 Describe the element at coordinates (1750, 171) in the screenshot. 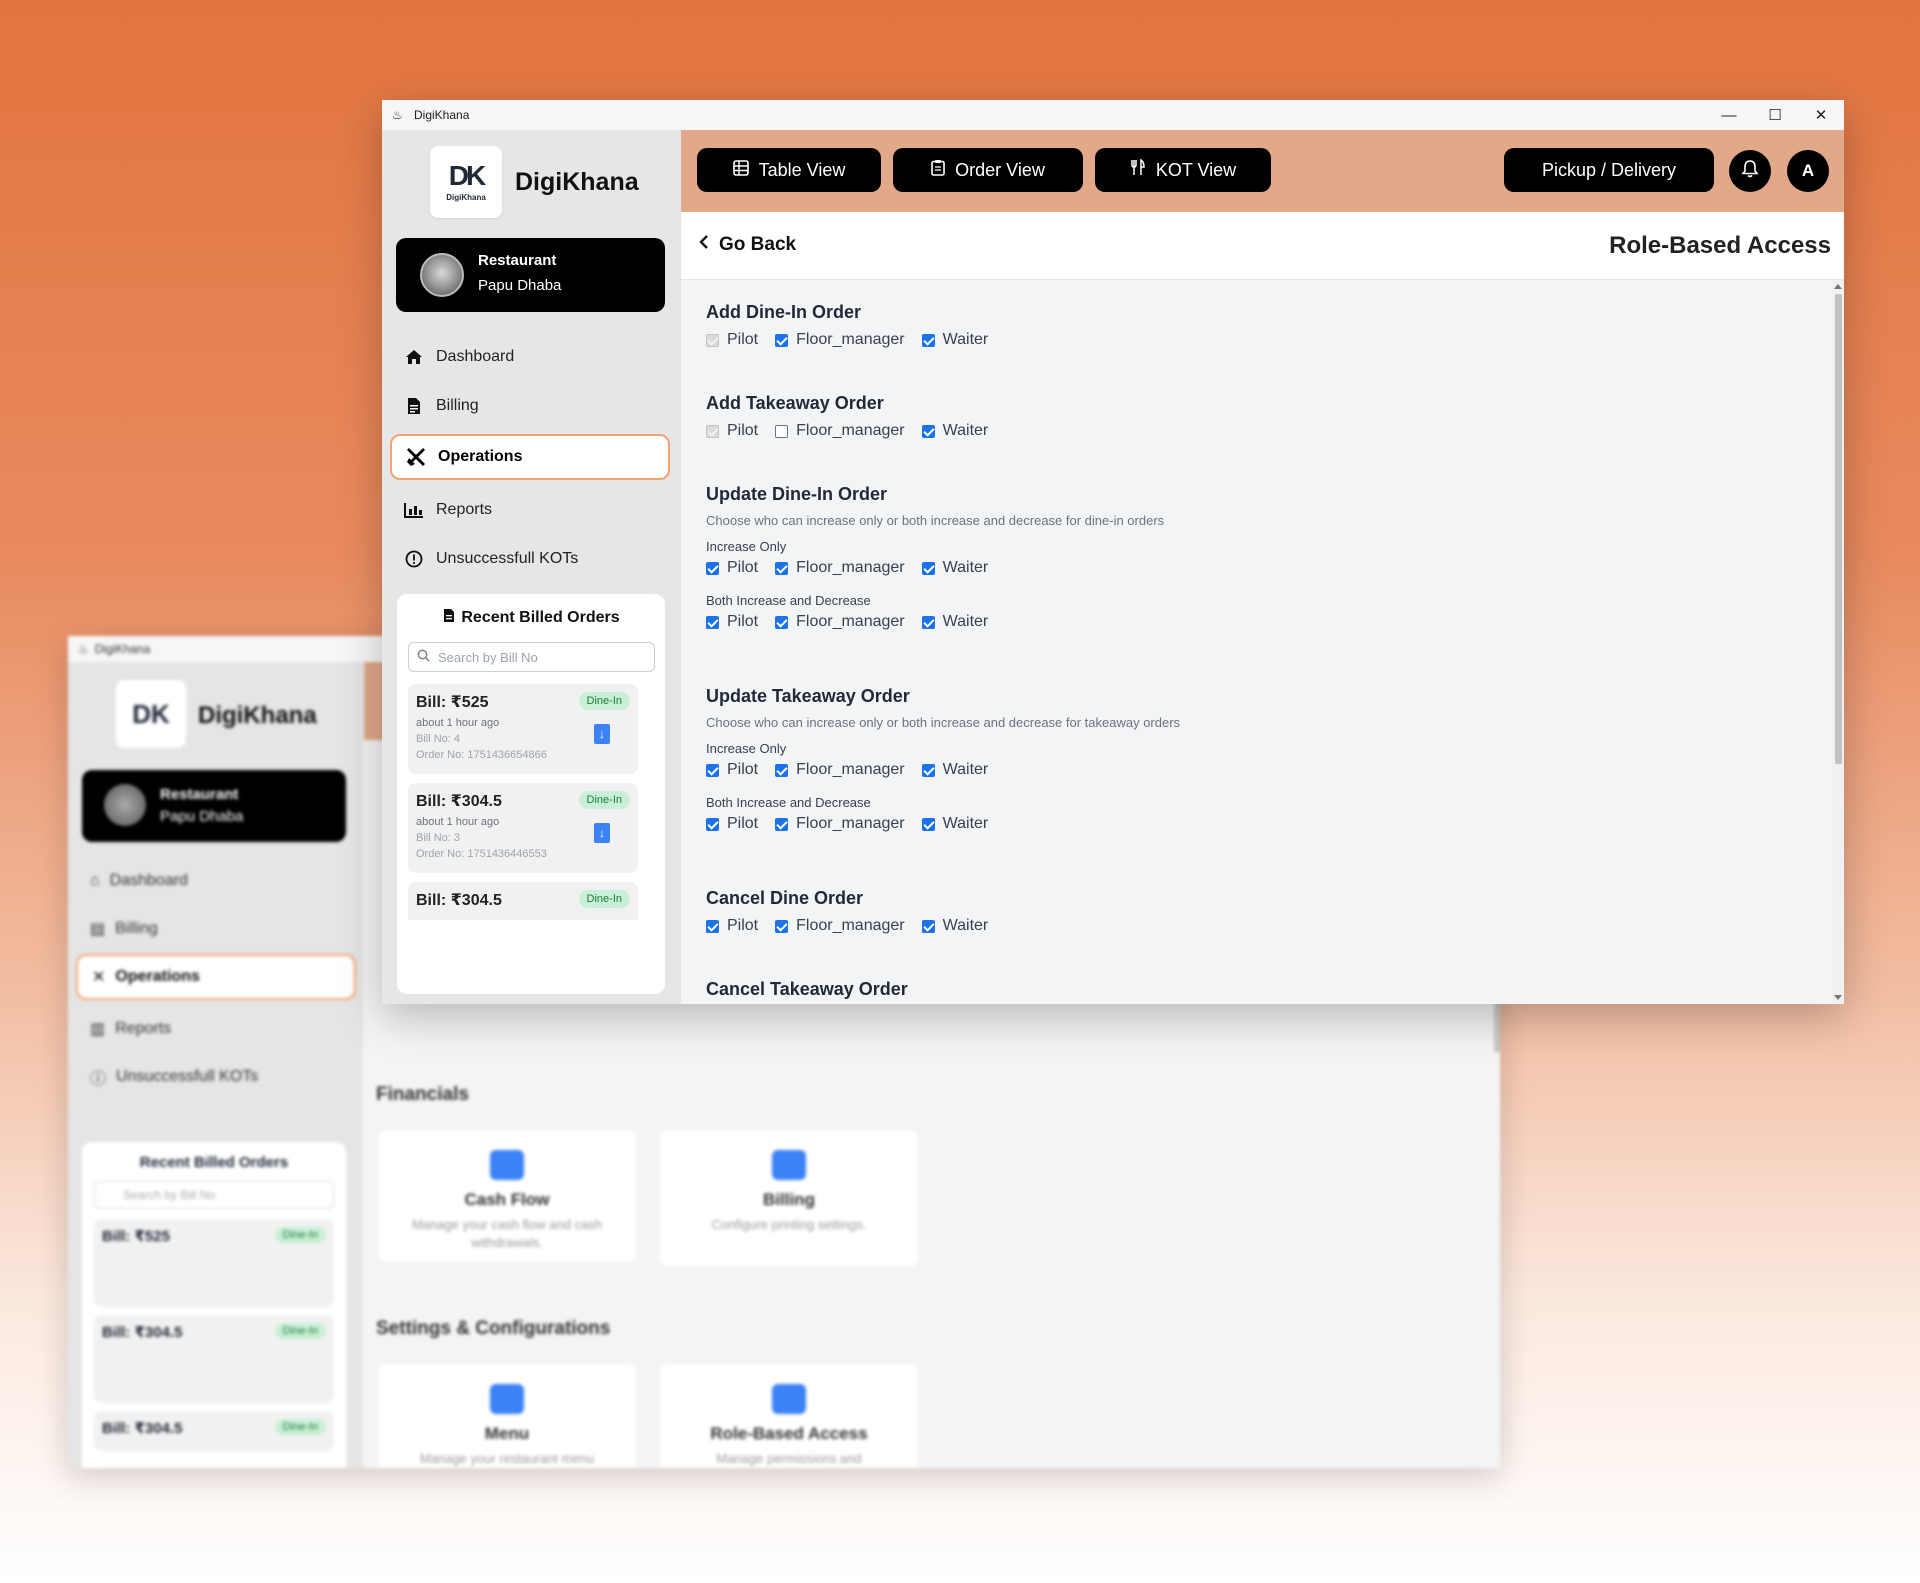

I see `notifications-button` at that location.